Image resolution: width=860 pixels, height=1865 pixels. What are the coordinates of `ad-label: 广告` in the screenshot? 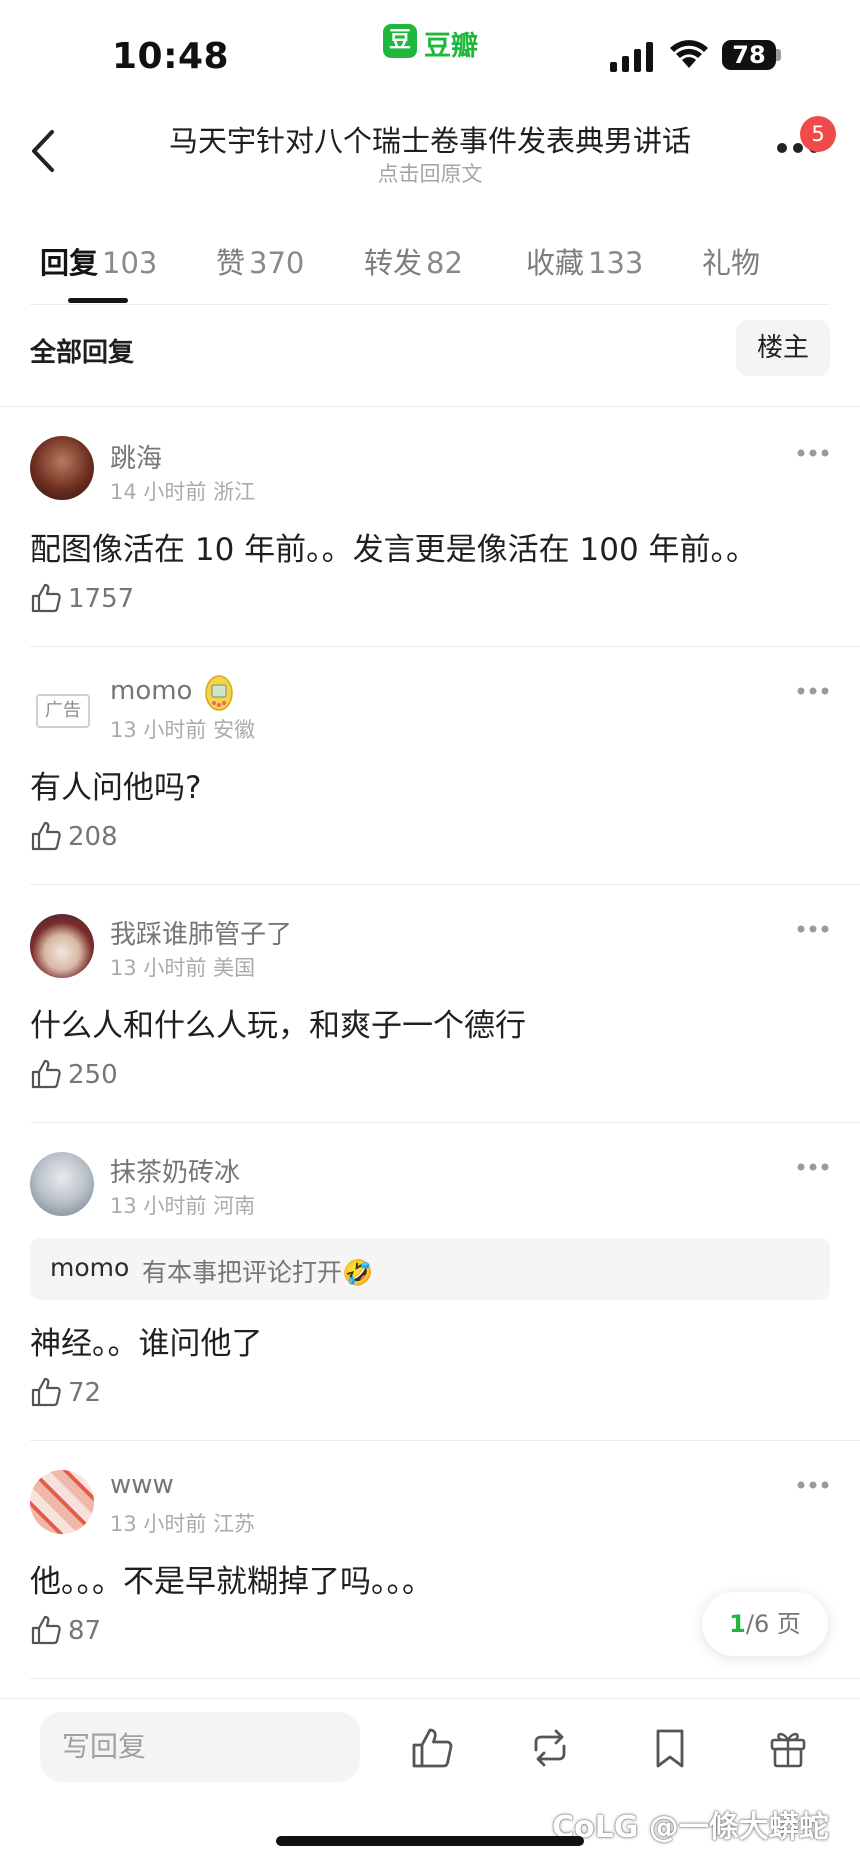 It's located at (63, 711).